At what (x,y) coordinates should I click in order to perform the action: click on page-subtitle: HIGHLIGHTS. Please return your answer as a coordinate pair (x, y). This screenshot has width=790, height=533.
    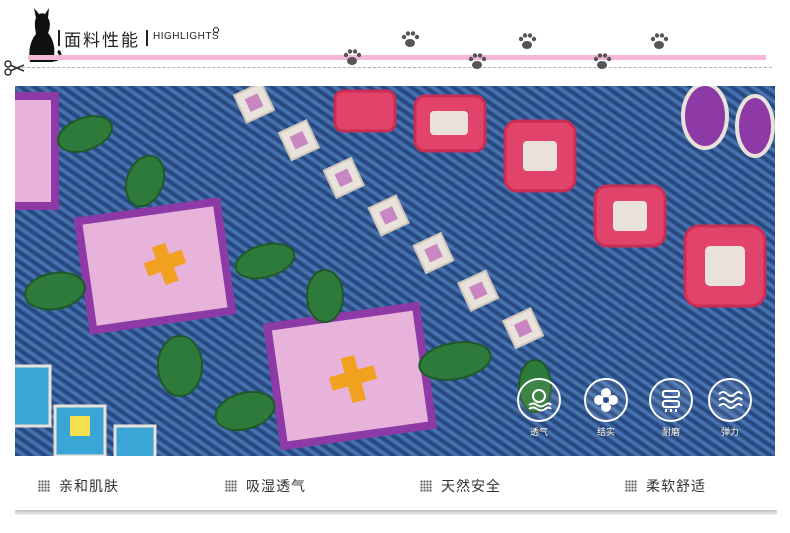
    Looking at the image, I should click on (186, 36).